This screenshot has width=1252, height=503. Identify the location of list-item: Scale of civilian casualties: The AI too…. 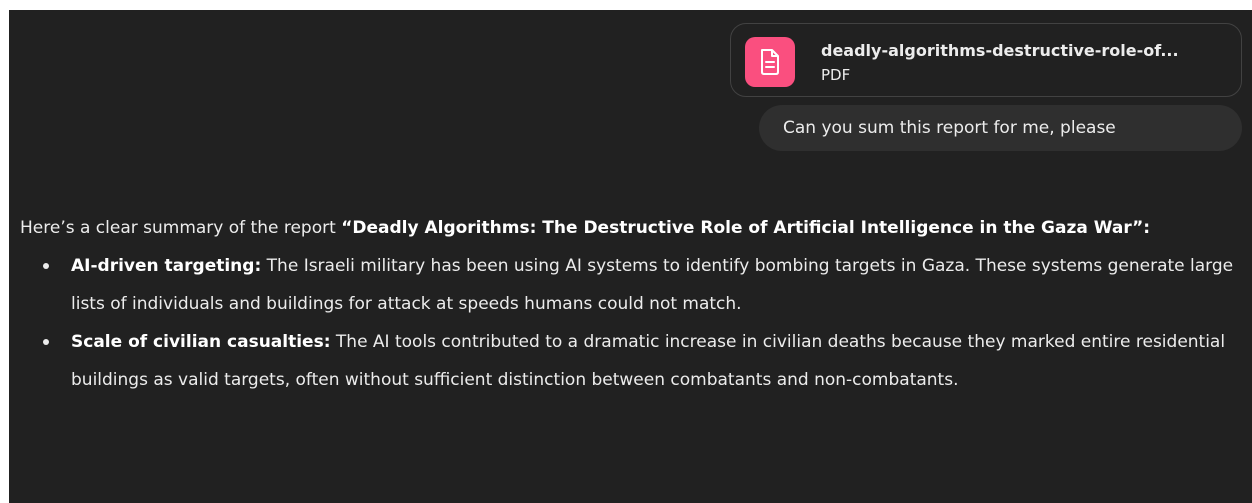
(630, 361).